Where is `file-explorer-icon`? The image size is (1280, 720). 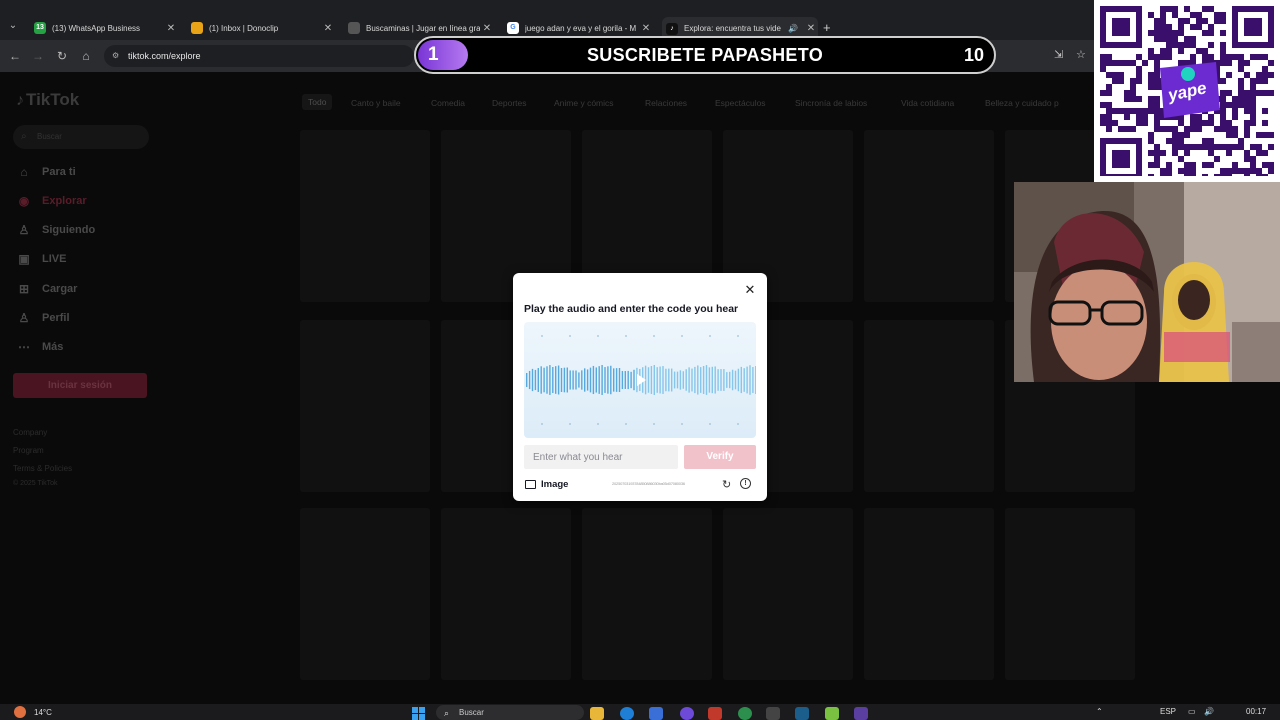 file-explorer-icon is located at coordinates (597, 713).